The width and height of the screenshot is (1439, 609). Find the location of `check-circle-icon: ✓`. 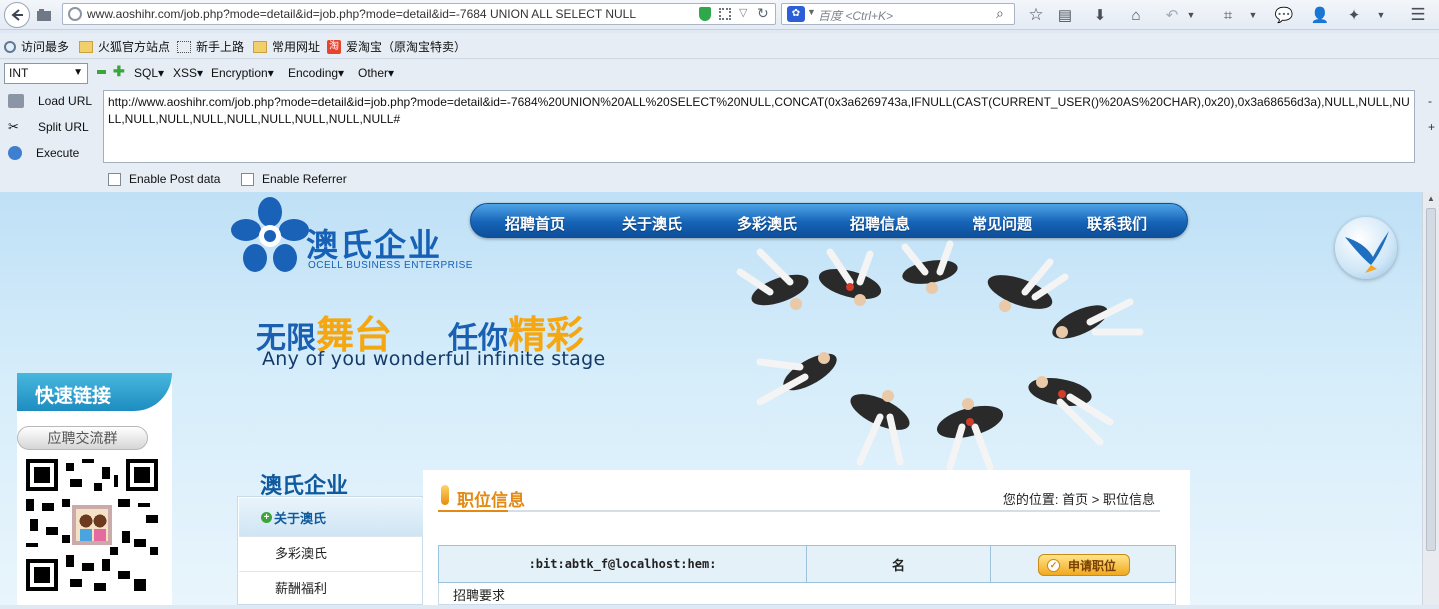

check-circle-icon: ✓ is located at coordinates (1053, 565).